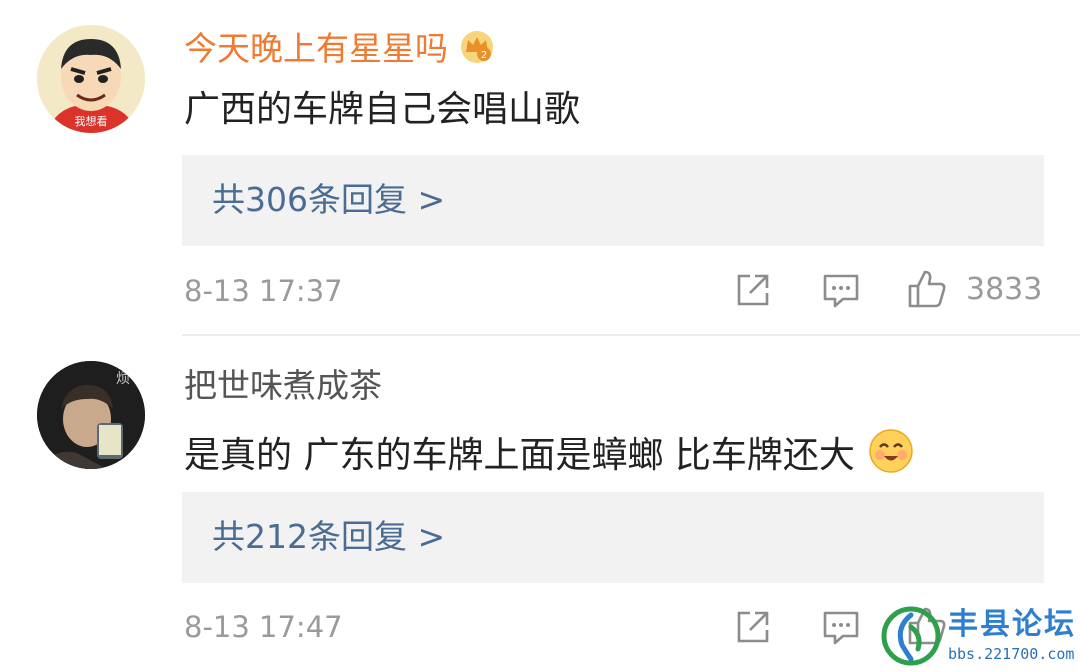 The image size is (1080, 672). I want to click on comment-text: 是真的 广东的车牌上面是蟑螂 比车牌还大, so click(549, 452).